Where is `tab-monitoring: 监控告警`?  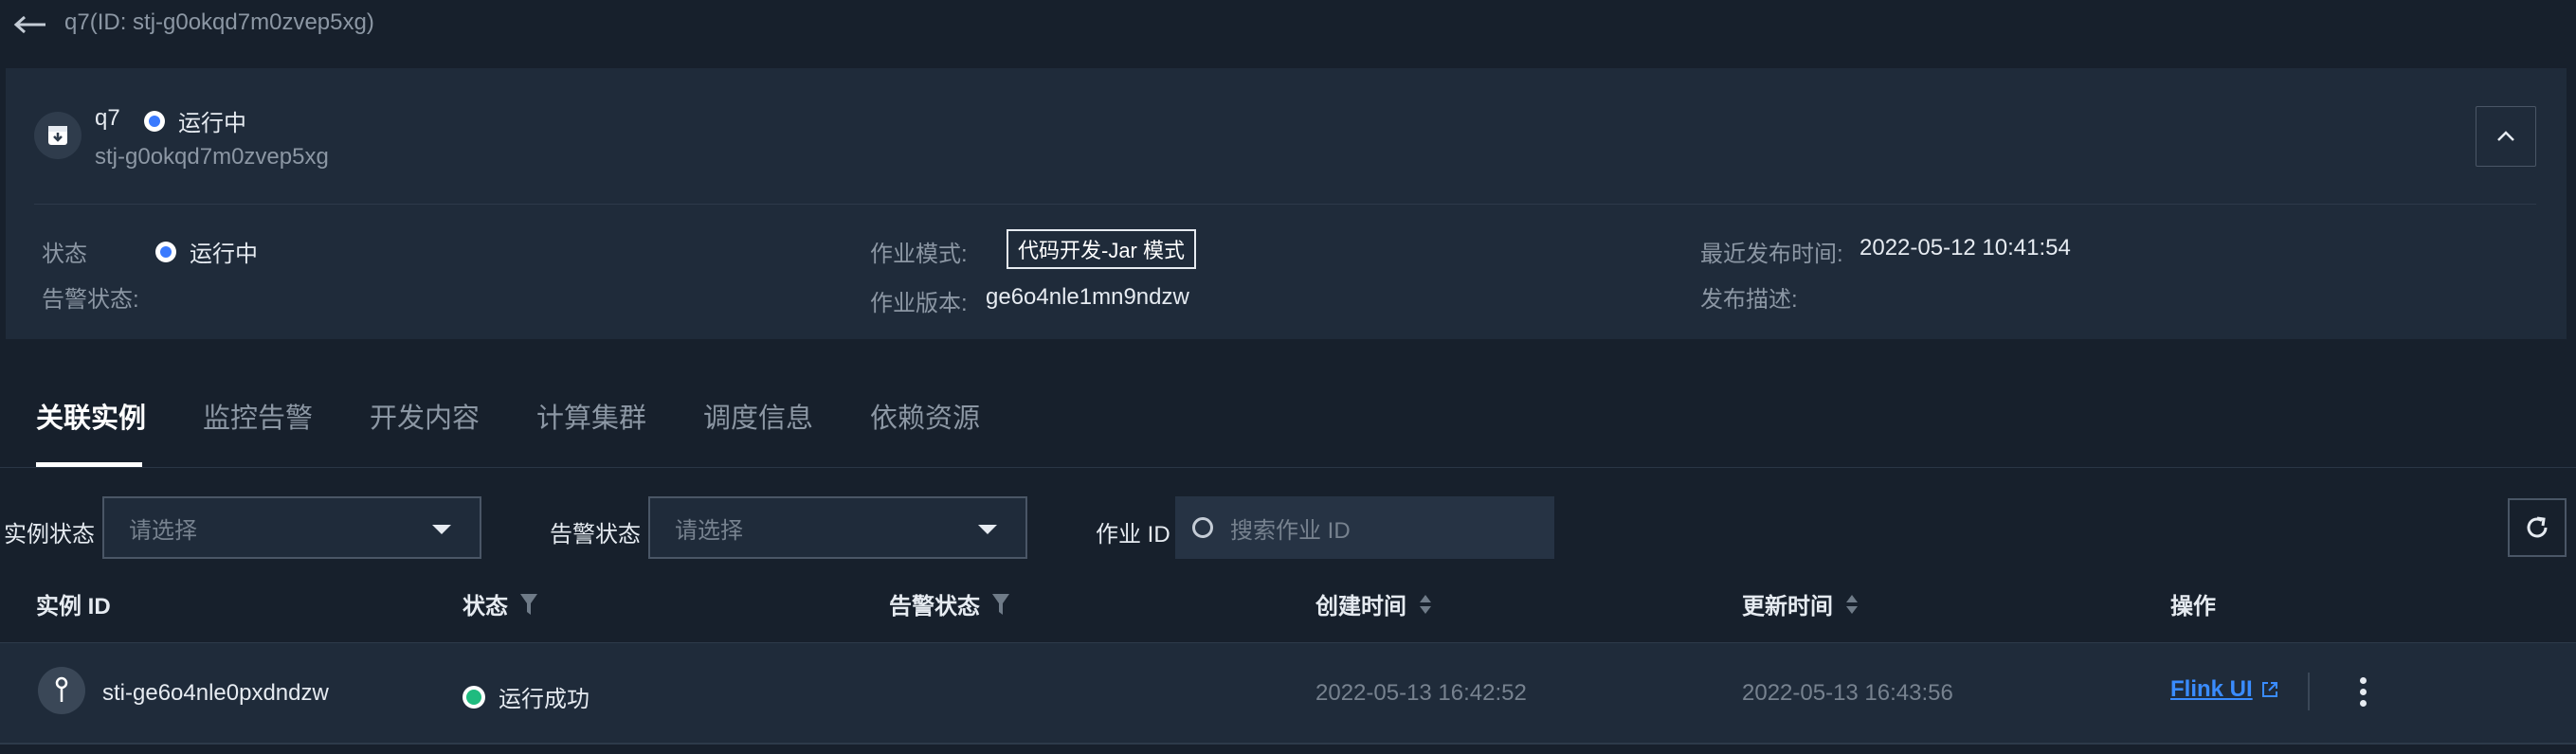
tab-monitoring: 监控告警 is located at coordinates (258, 416).